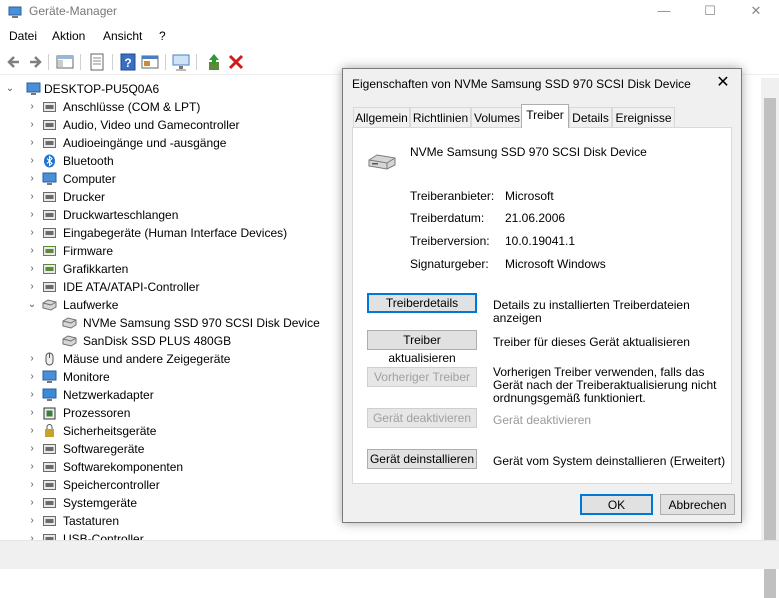 The image size is (779, 598). I want to click on tab-allgemein: Allgemein, so click(381, 117).